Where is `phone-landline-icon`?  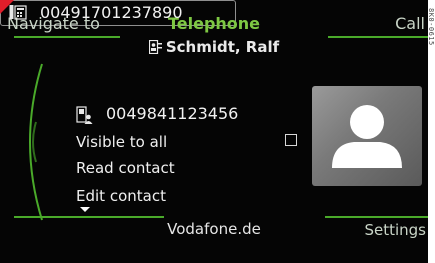
phone-landline-icon is located at coordinates (18, 12).